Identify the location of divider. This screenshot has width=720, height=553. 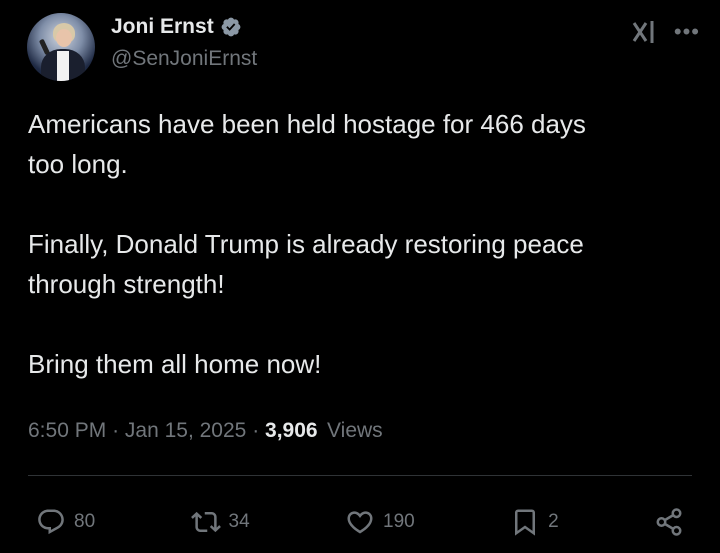
(360, 475).